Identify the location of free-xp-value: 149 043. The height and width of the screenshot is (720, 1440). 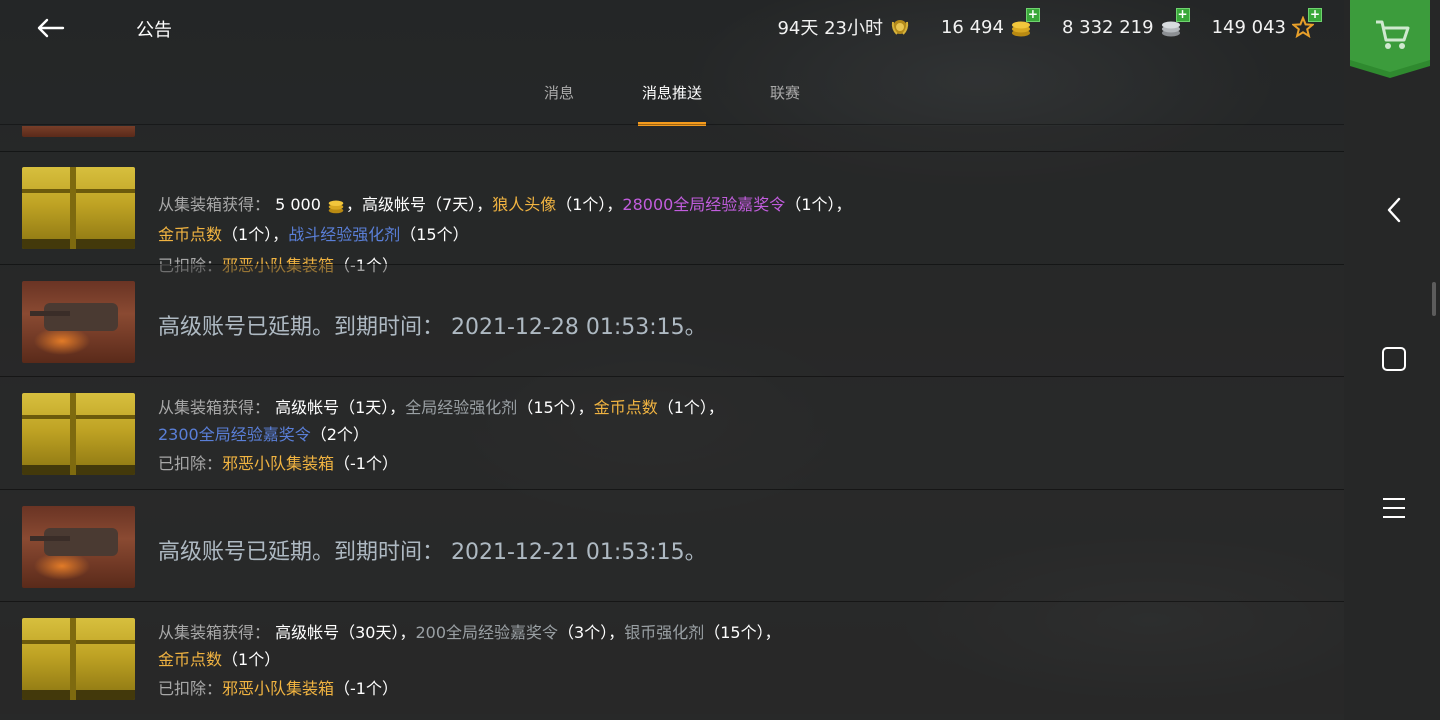
(1248, 27).